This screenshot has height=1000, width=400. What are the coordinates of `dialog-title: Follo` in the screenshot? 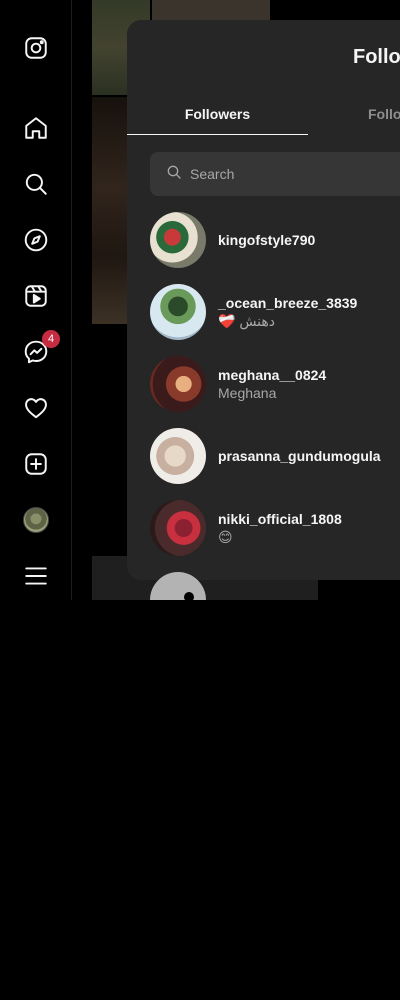 It's located at (376, 57).